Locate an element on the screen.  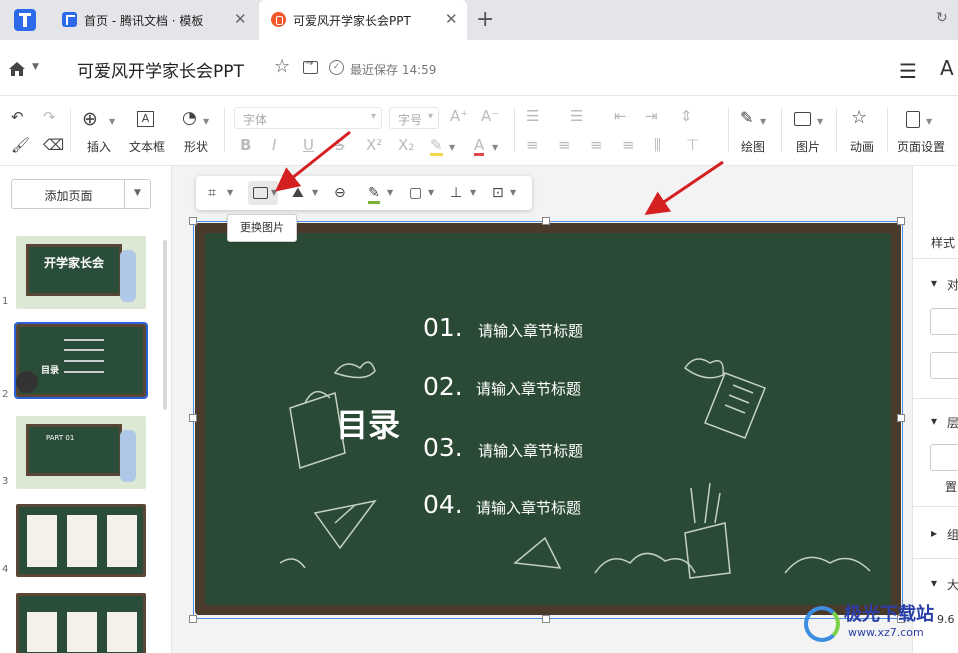
style-tab: 样式 is located at coordinates (943, 242).